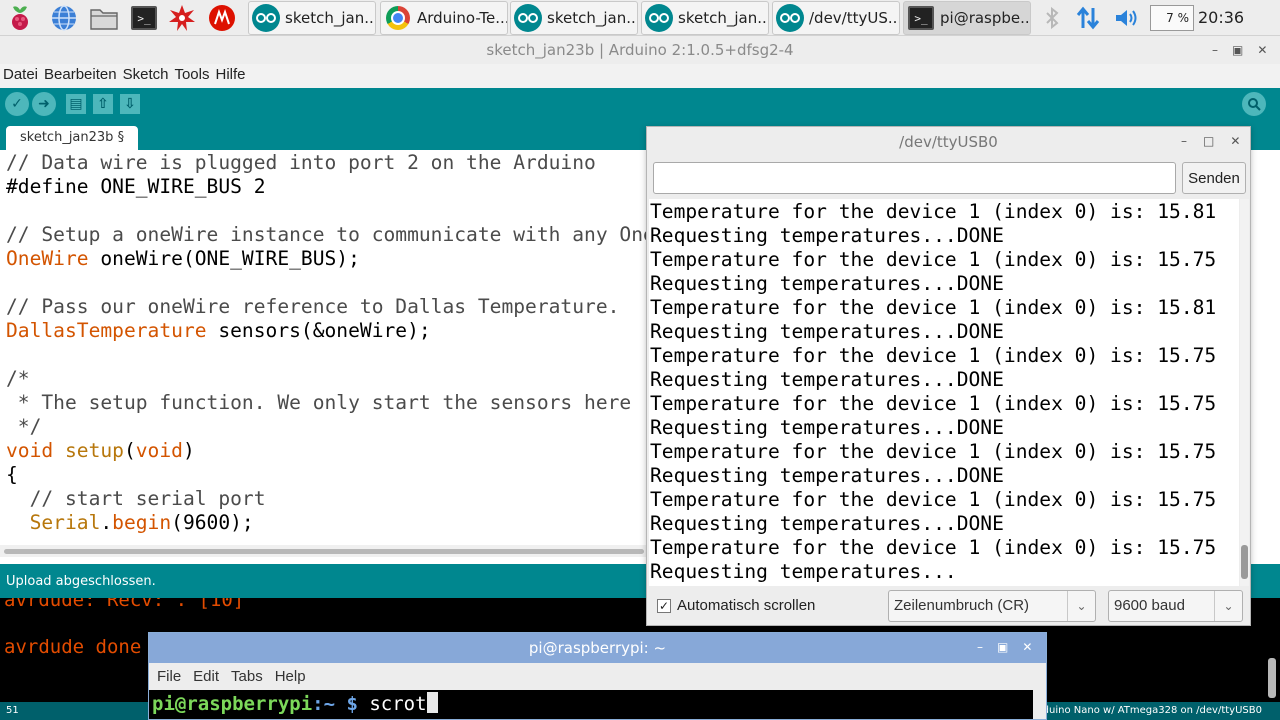 The height and width of the screenshot is (720, 1280). What do you see at coordinates (948, 142) in the screenshot?
I see `serial-window-title: /dev/ttyUSB0` at bounding box center [948, 142].